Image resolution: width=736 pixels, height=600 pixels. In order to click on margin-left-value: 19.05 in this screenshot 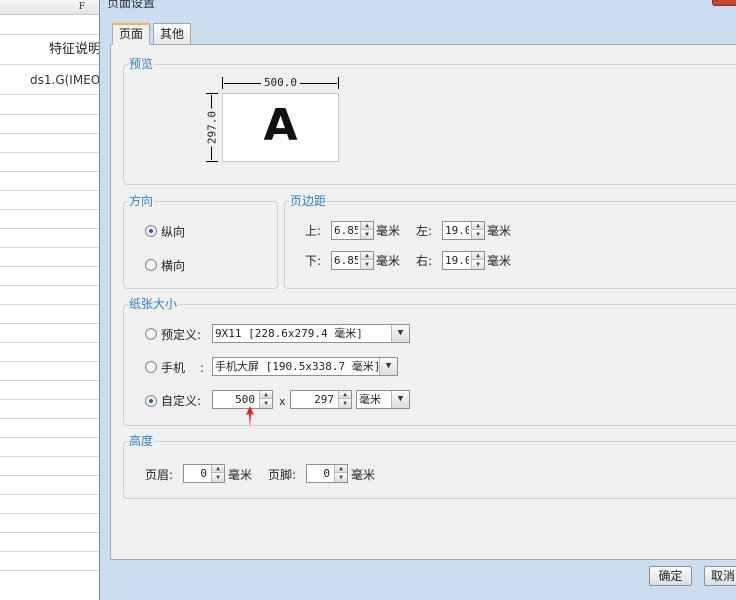, I will do `click(457, 230)`.